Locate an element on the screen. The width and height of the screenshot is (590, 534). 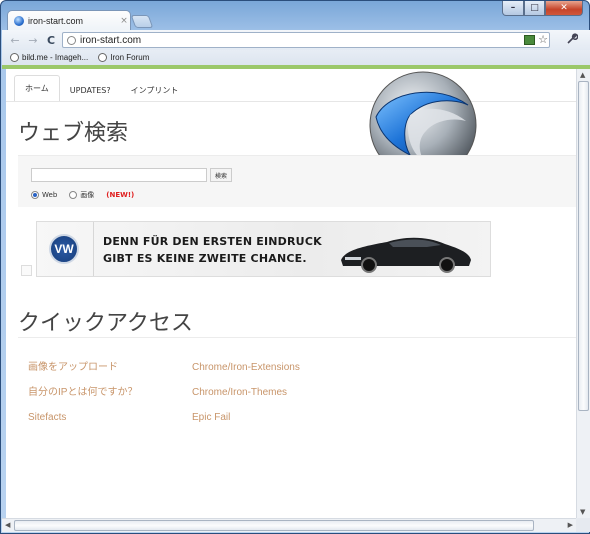
tab-title: iron-start.com is located at coordinates (56, 21).